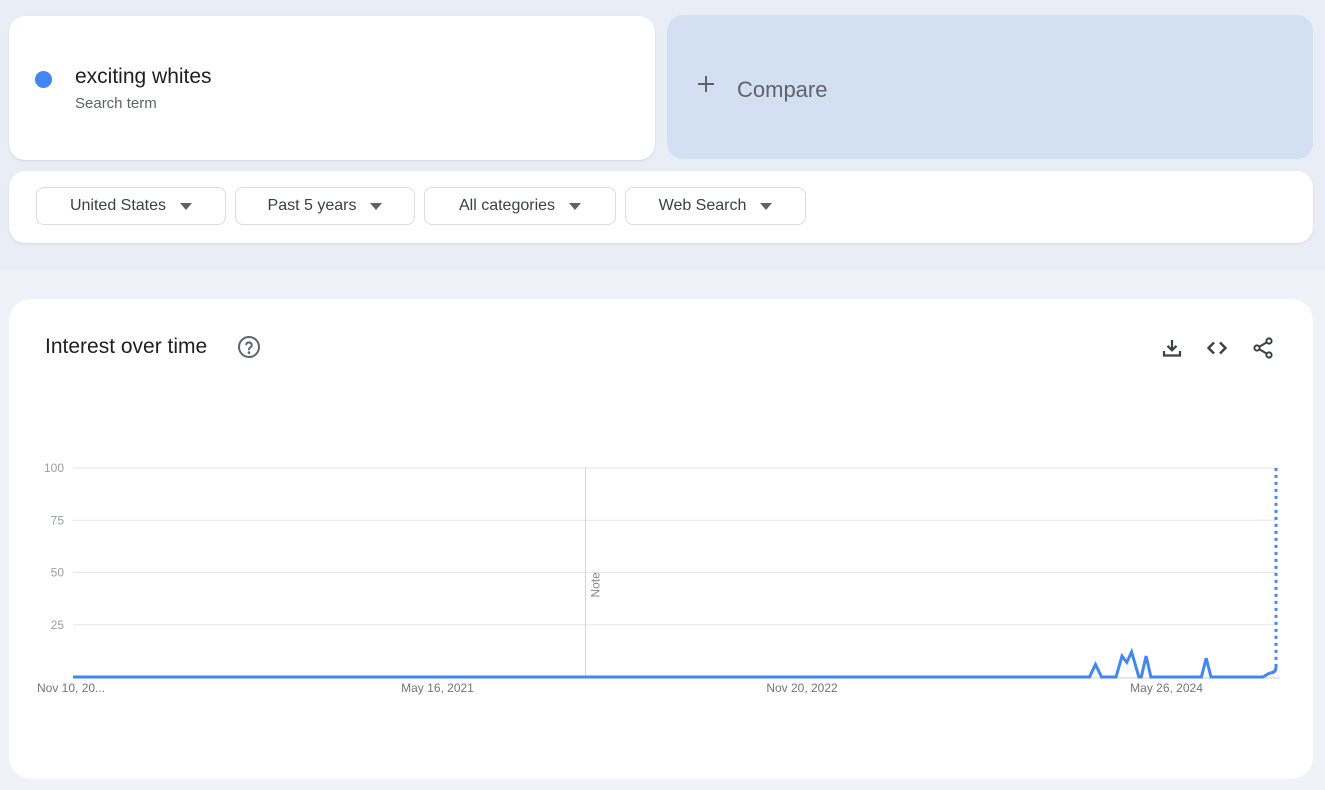  Describe the element at coordinates (782, 89) in the screenshot. I see `compare-label: Compare` at that location.